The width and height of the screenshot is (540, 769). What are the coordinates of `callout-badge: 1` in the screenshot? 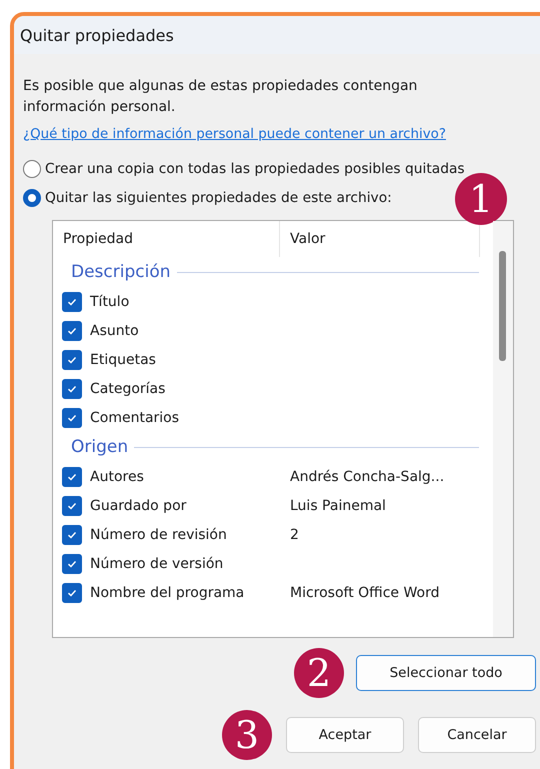 It's located at (481, 199).